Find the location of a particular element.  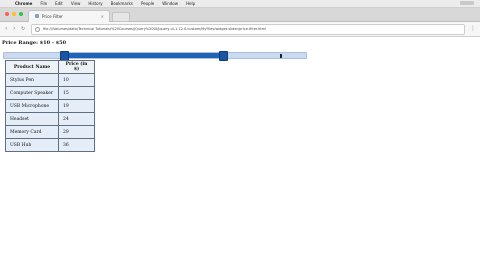

menu-bookmarks: Bookmarks is located at coordinates (122, 3).